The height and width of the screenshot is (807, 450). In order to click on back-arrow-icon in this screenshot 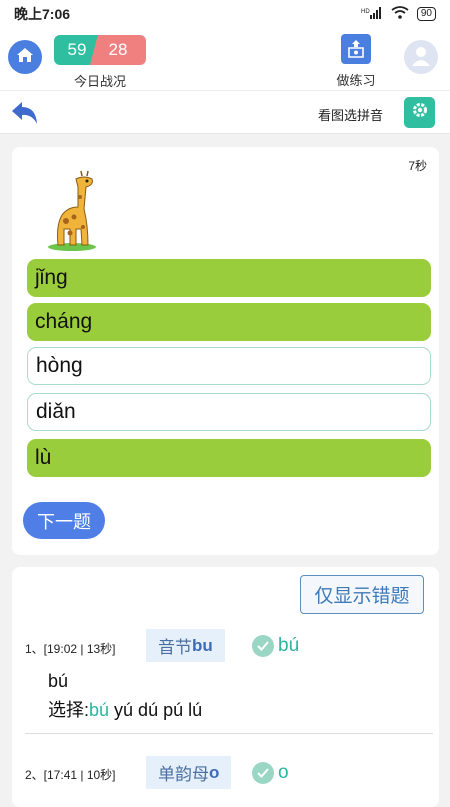, I will do `click(25, 116)`.